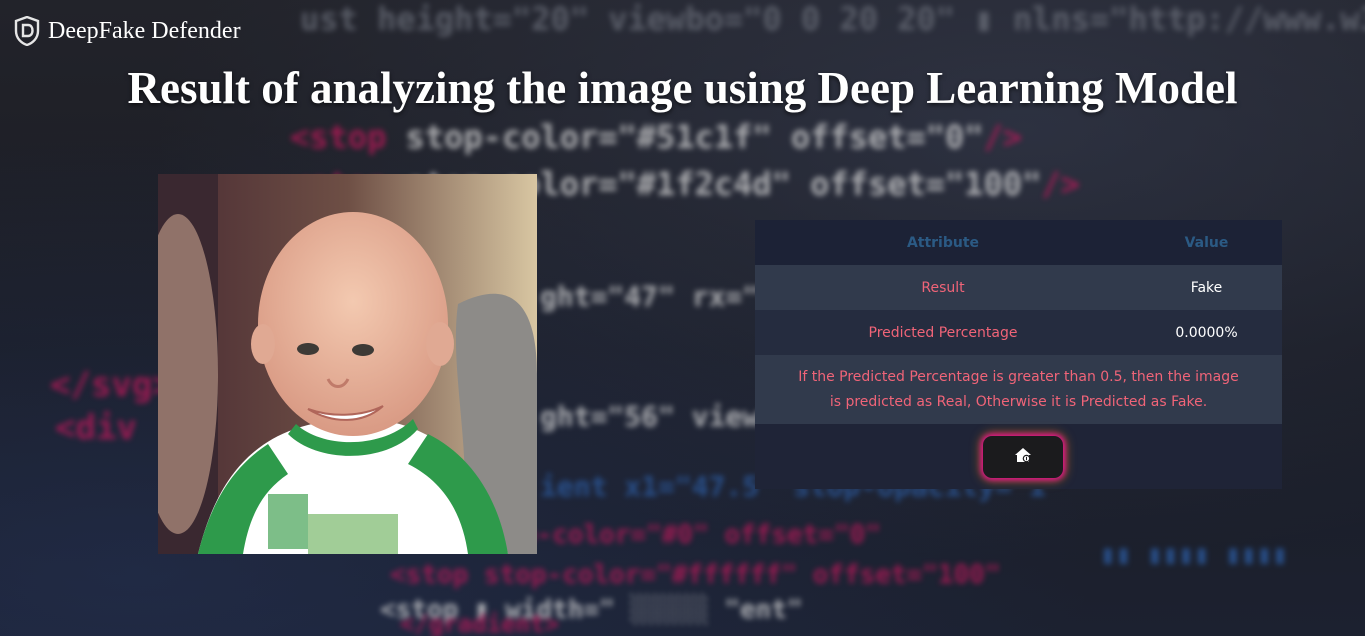 The image size is (1365, 636). I want to click on table-header-row: Attribute Value, so click(1018, 242).